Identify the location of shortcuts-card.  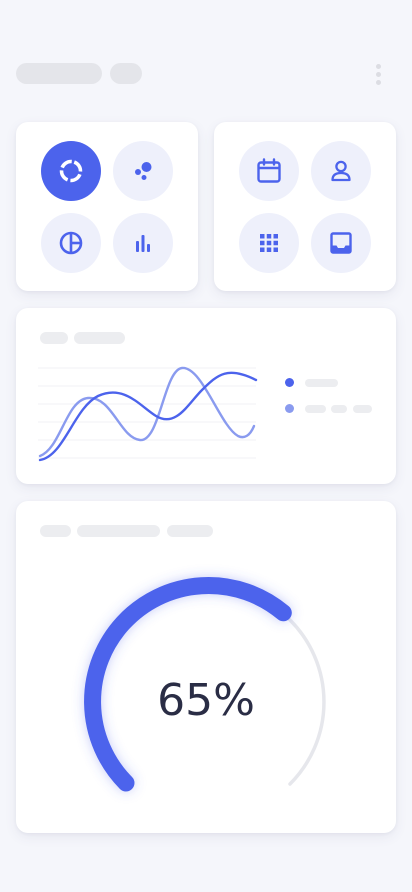
(305, 206).